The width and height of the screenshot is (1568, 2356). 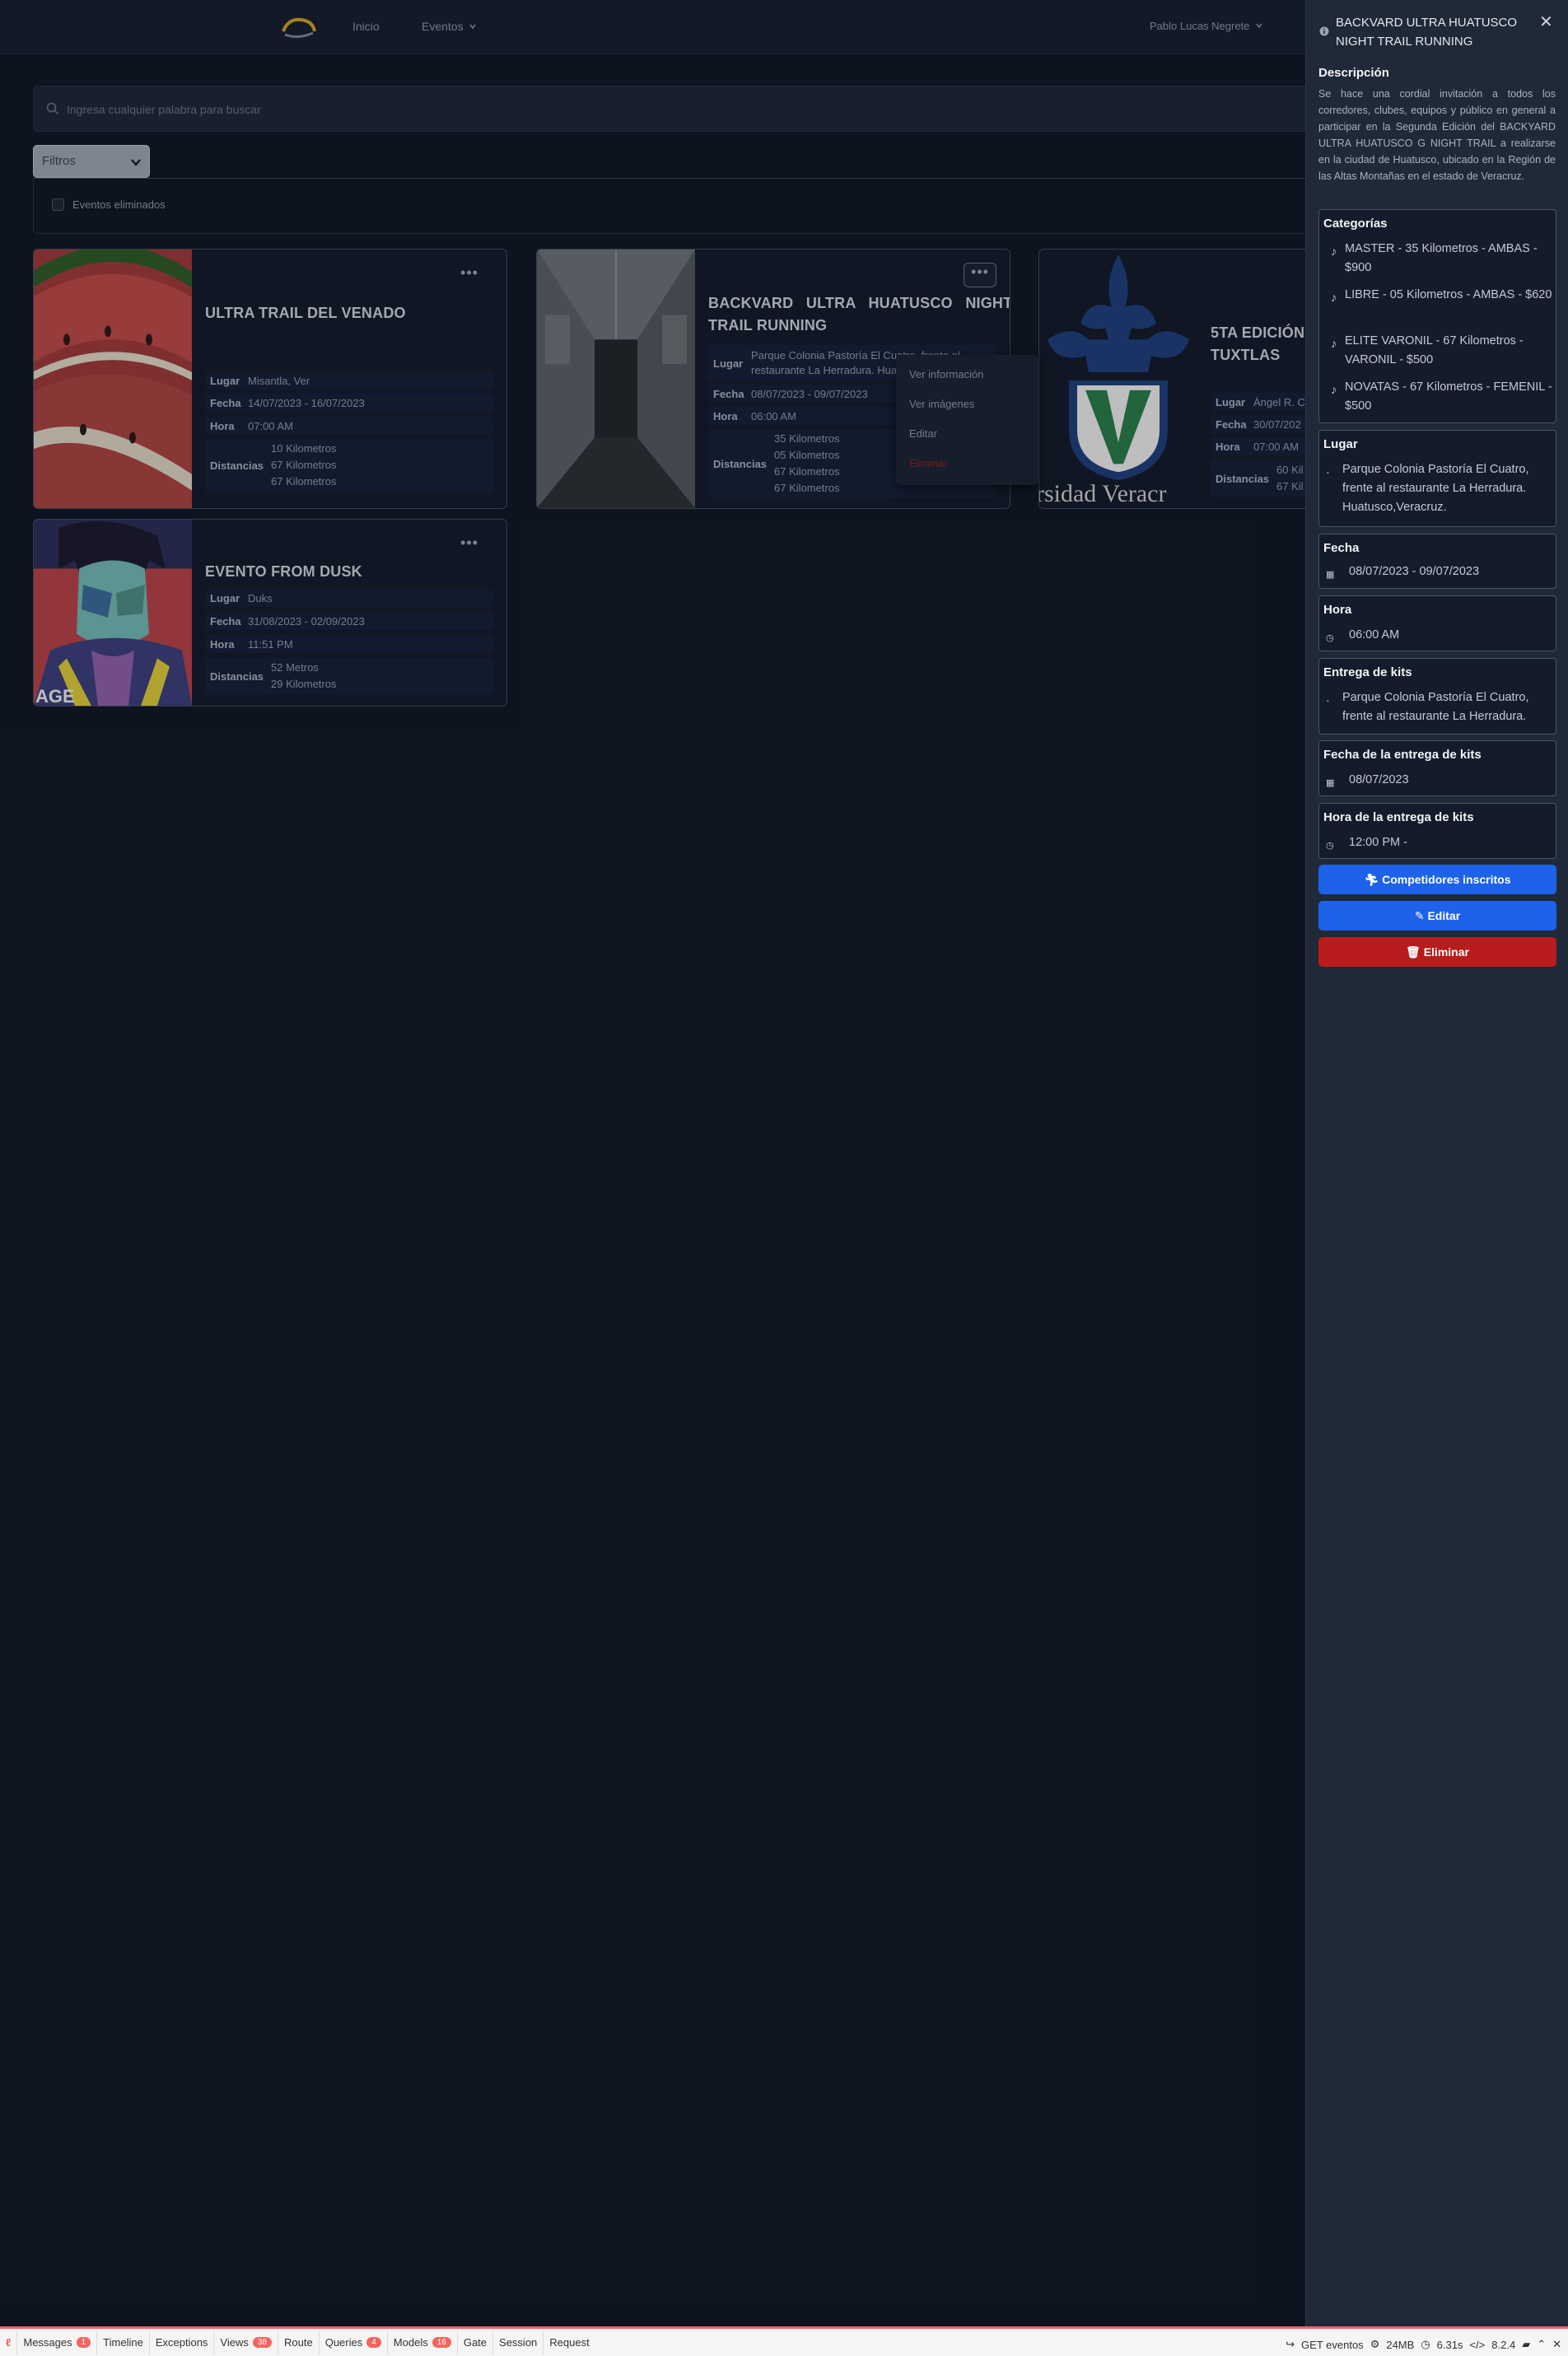 What do you see at coordinates (305, 313) in the screenshot?
I see `event-title: ULTRA TRAIL DEL VENADO` at bounding box center [305, 313].